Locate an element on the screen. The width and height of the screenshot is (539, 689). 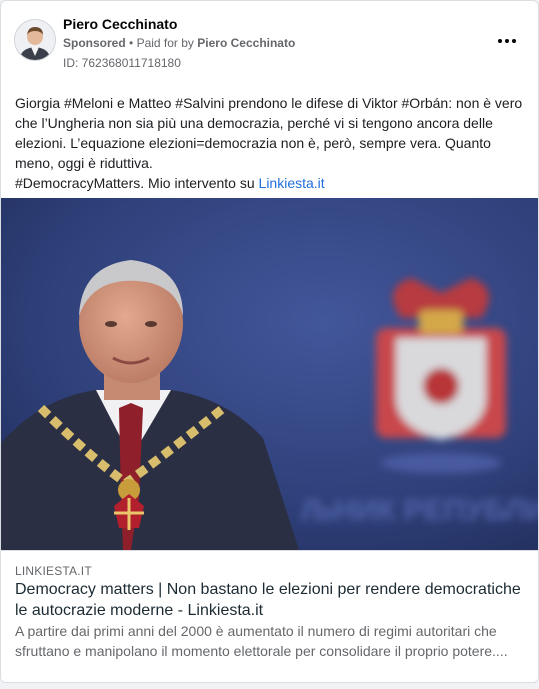
post-text-tail: #DemocracyMatters. Mio intervento su is located at coordinates (135, 183).